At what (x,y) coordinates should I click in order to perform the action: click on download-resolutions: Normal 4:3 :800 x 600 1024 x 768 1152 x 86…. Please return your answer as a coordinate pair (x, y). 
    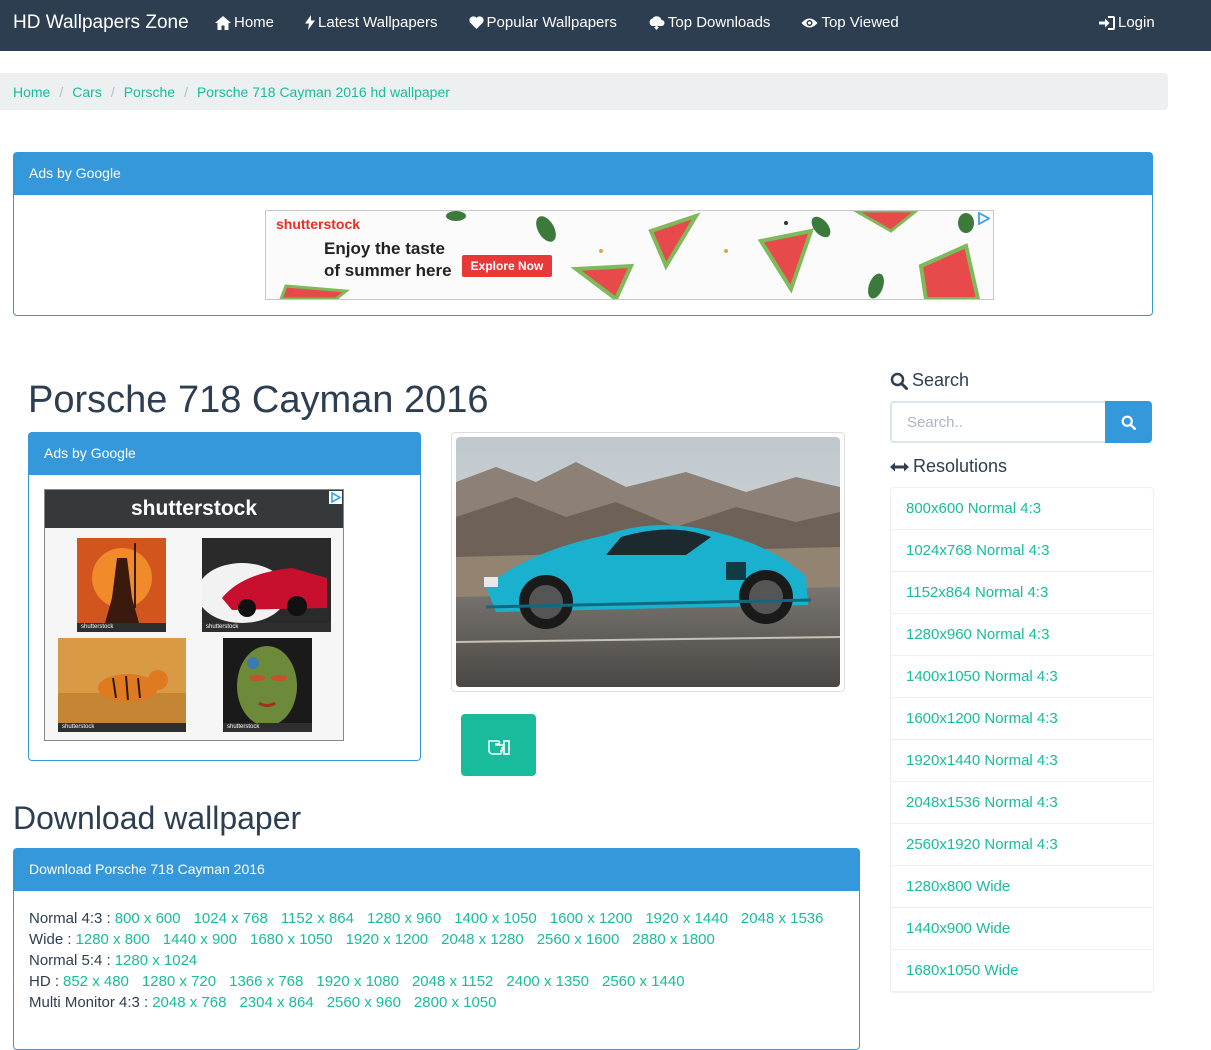
    Looking at the image, I should click on (436, 952).